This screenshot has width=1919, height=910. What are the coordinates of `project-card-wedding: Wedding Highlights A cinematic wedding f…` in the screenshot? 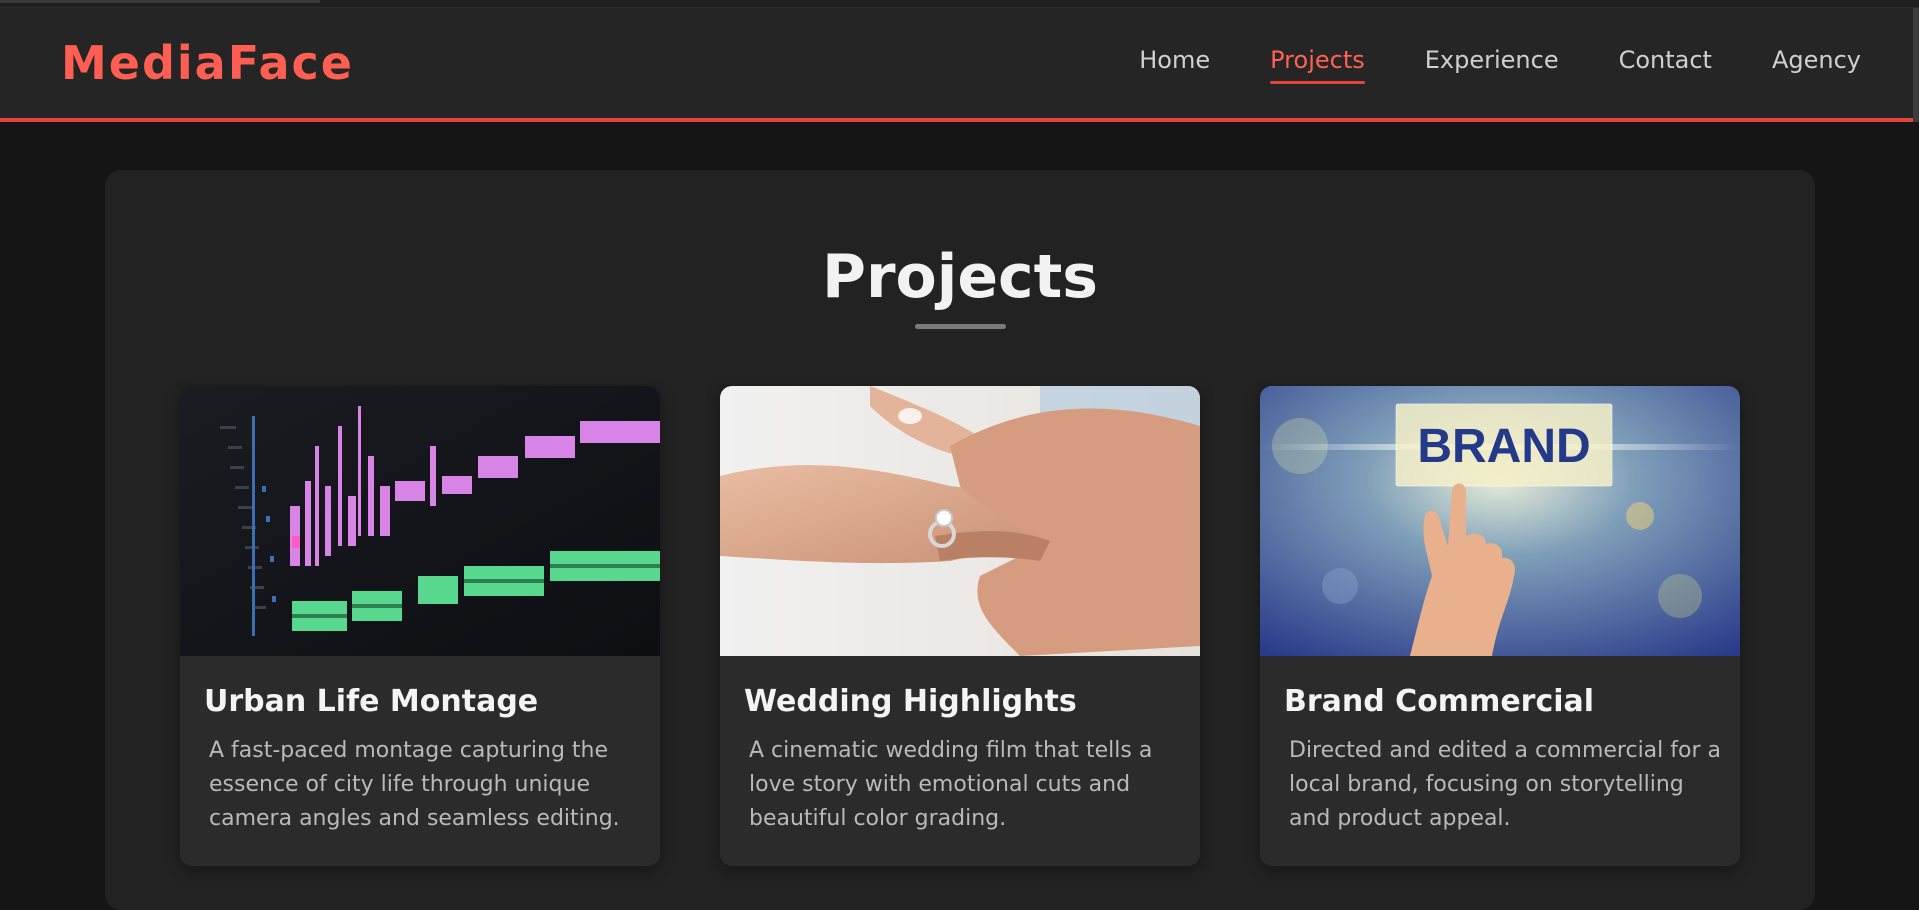 It's located at (960, 626).